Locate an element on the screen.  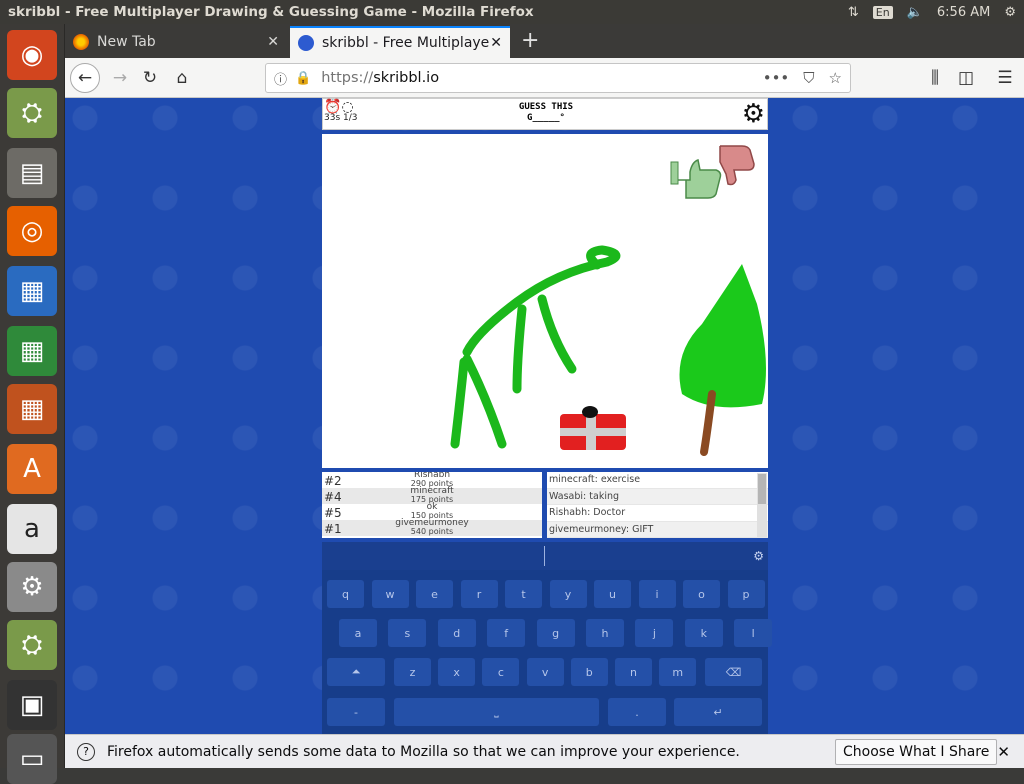
library-icon: ⫼ is located at coordinates (935, 78).